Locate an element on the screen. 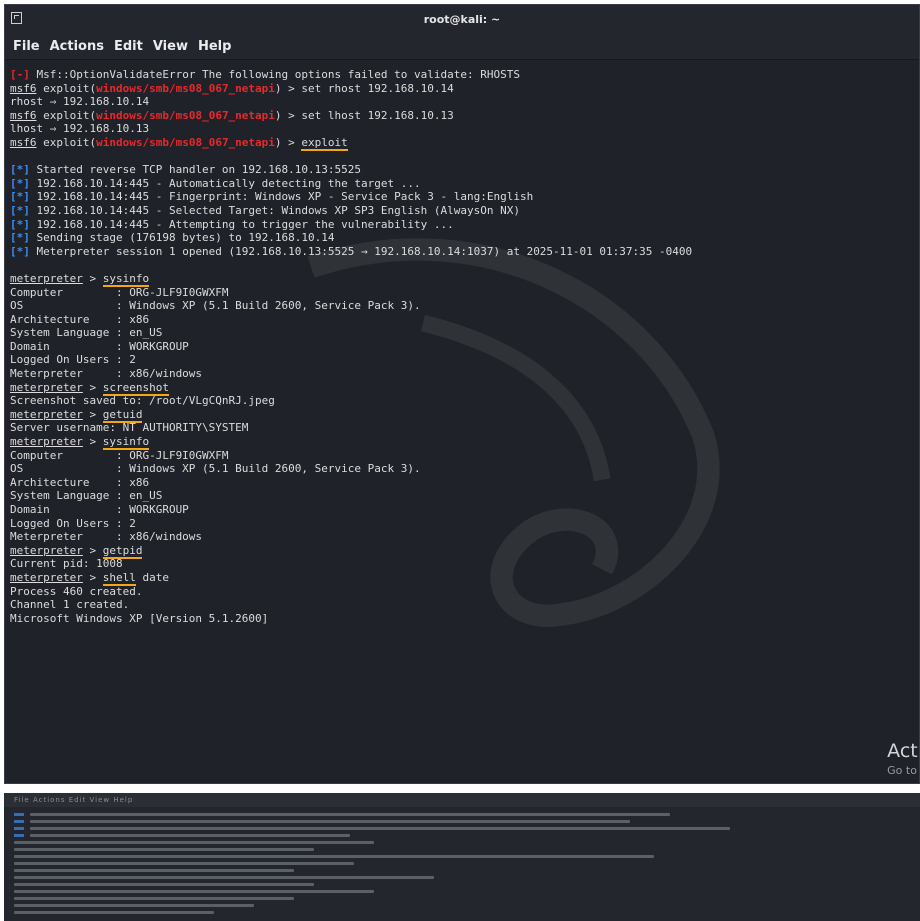  terminal-text: ) > set rhost 192.168.10.14 is located at coordinates (364, 88).